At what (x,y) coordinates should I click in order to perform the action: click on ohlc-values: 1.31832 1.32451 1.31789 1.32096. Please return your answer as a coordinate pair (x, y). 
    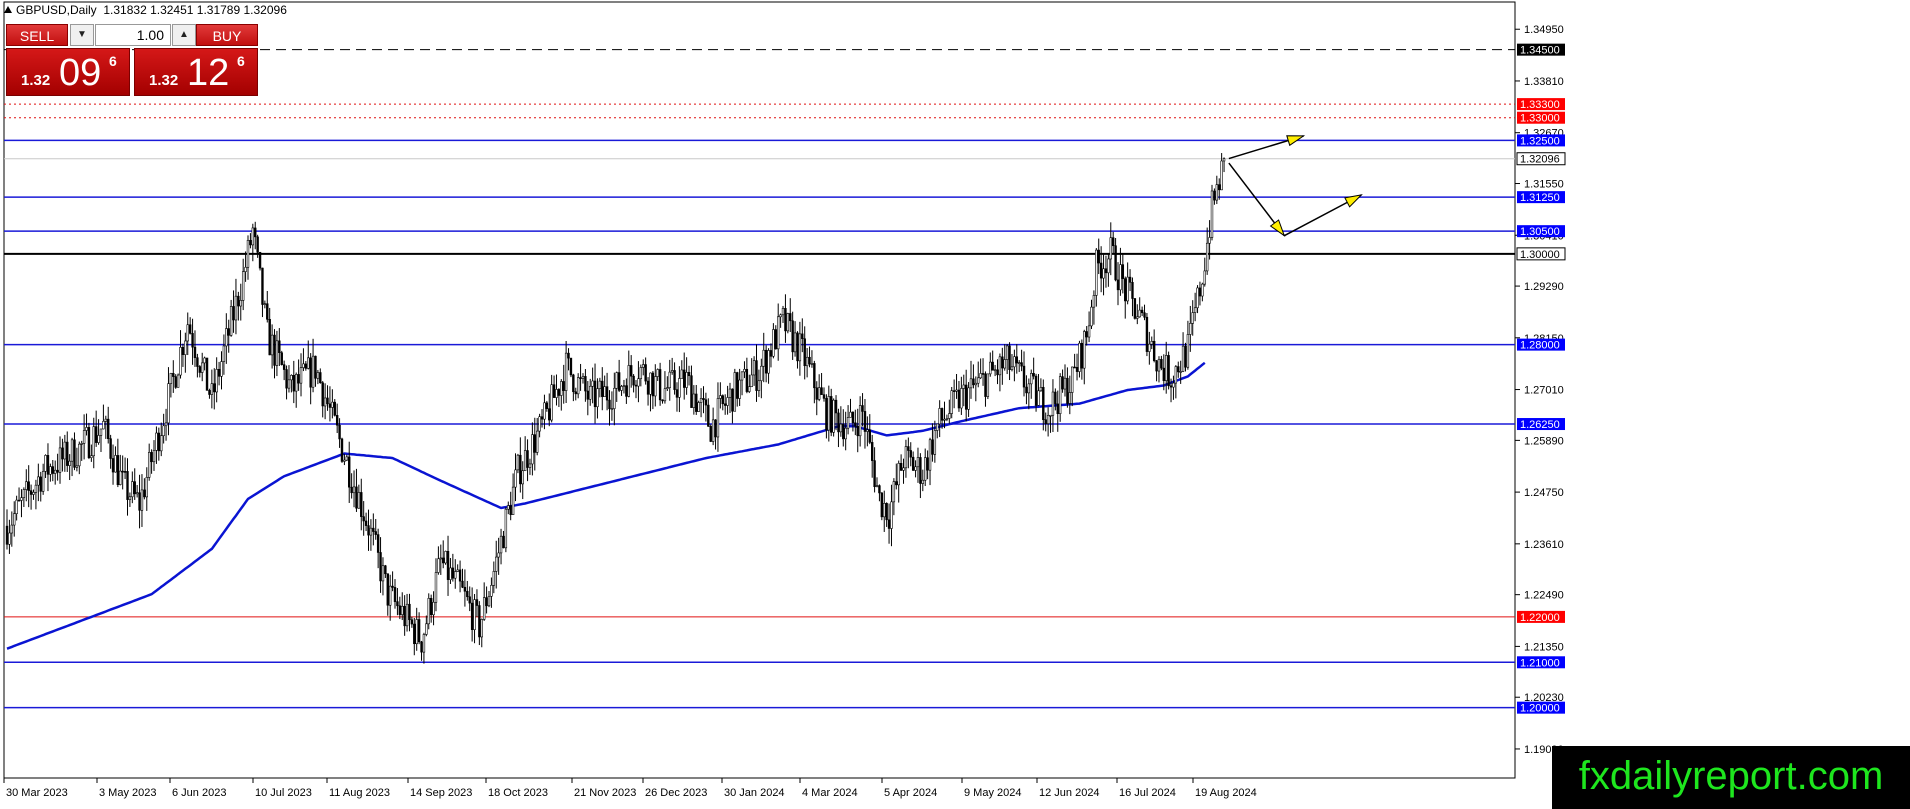
    Looking at the image, I should click on (195, 10).